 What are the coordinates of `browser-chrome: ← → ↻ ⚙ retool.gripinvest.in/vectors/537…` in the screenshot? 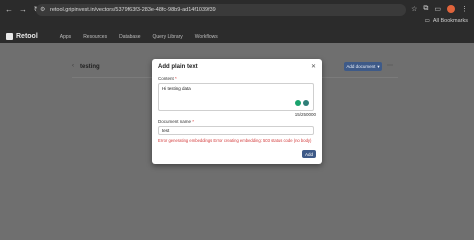 It's located at (237, 15).